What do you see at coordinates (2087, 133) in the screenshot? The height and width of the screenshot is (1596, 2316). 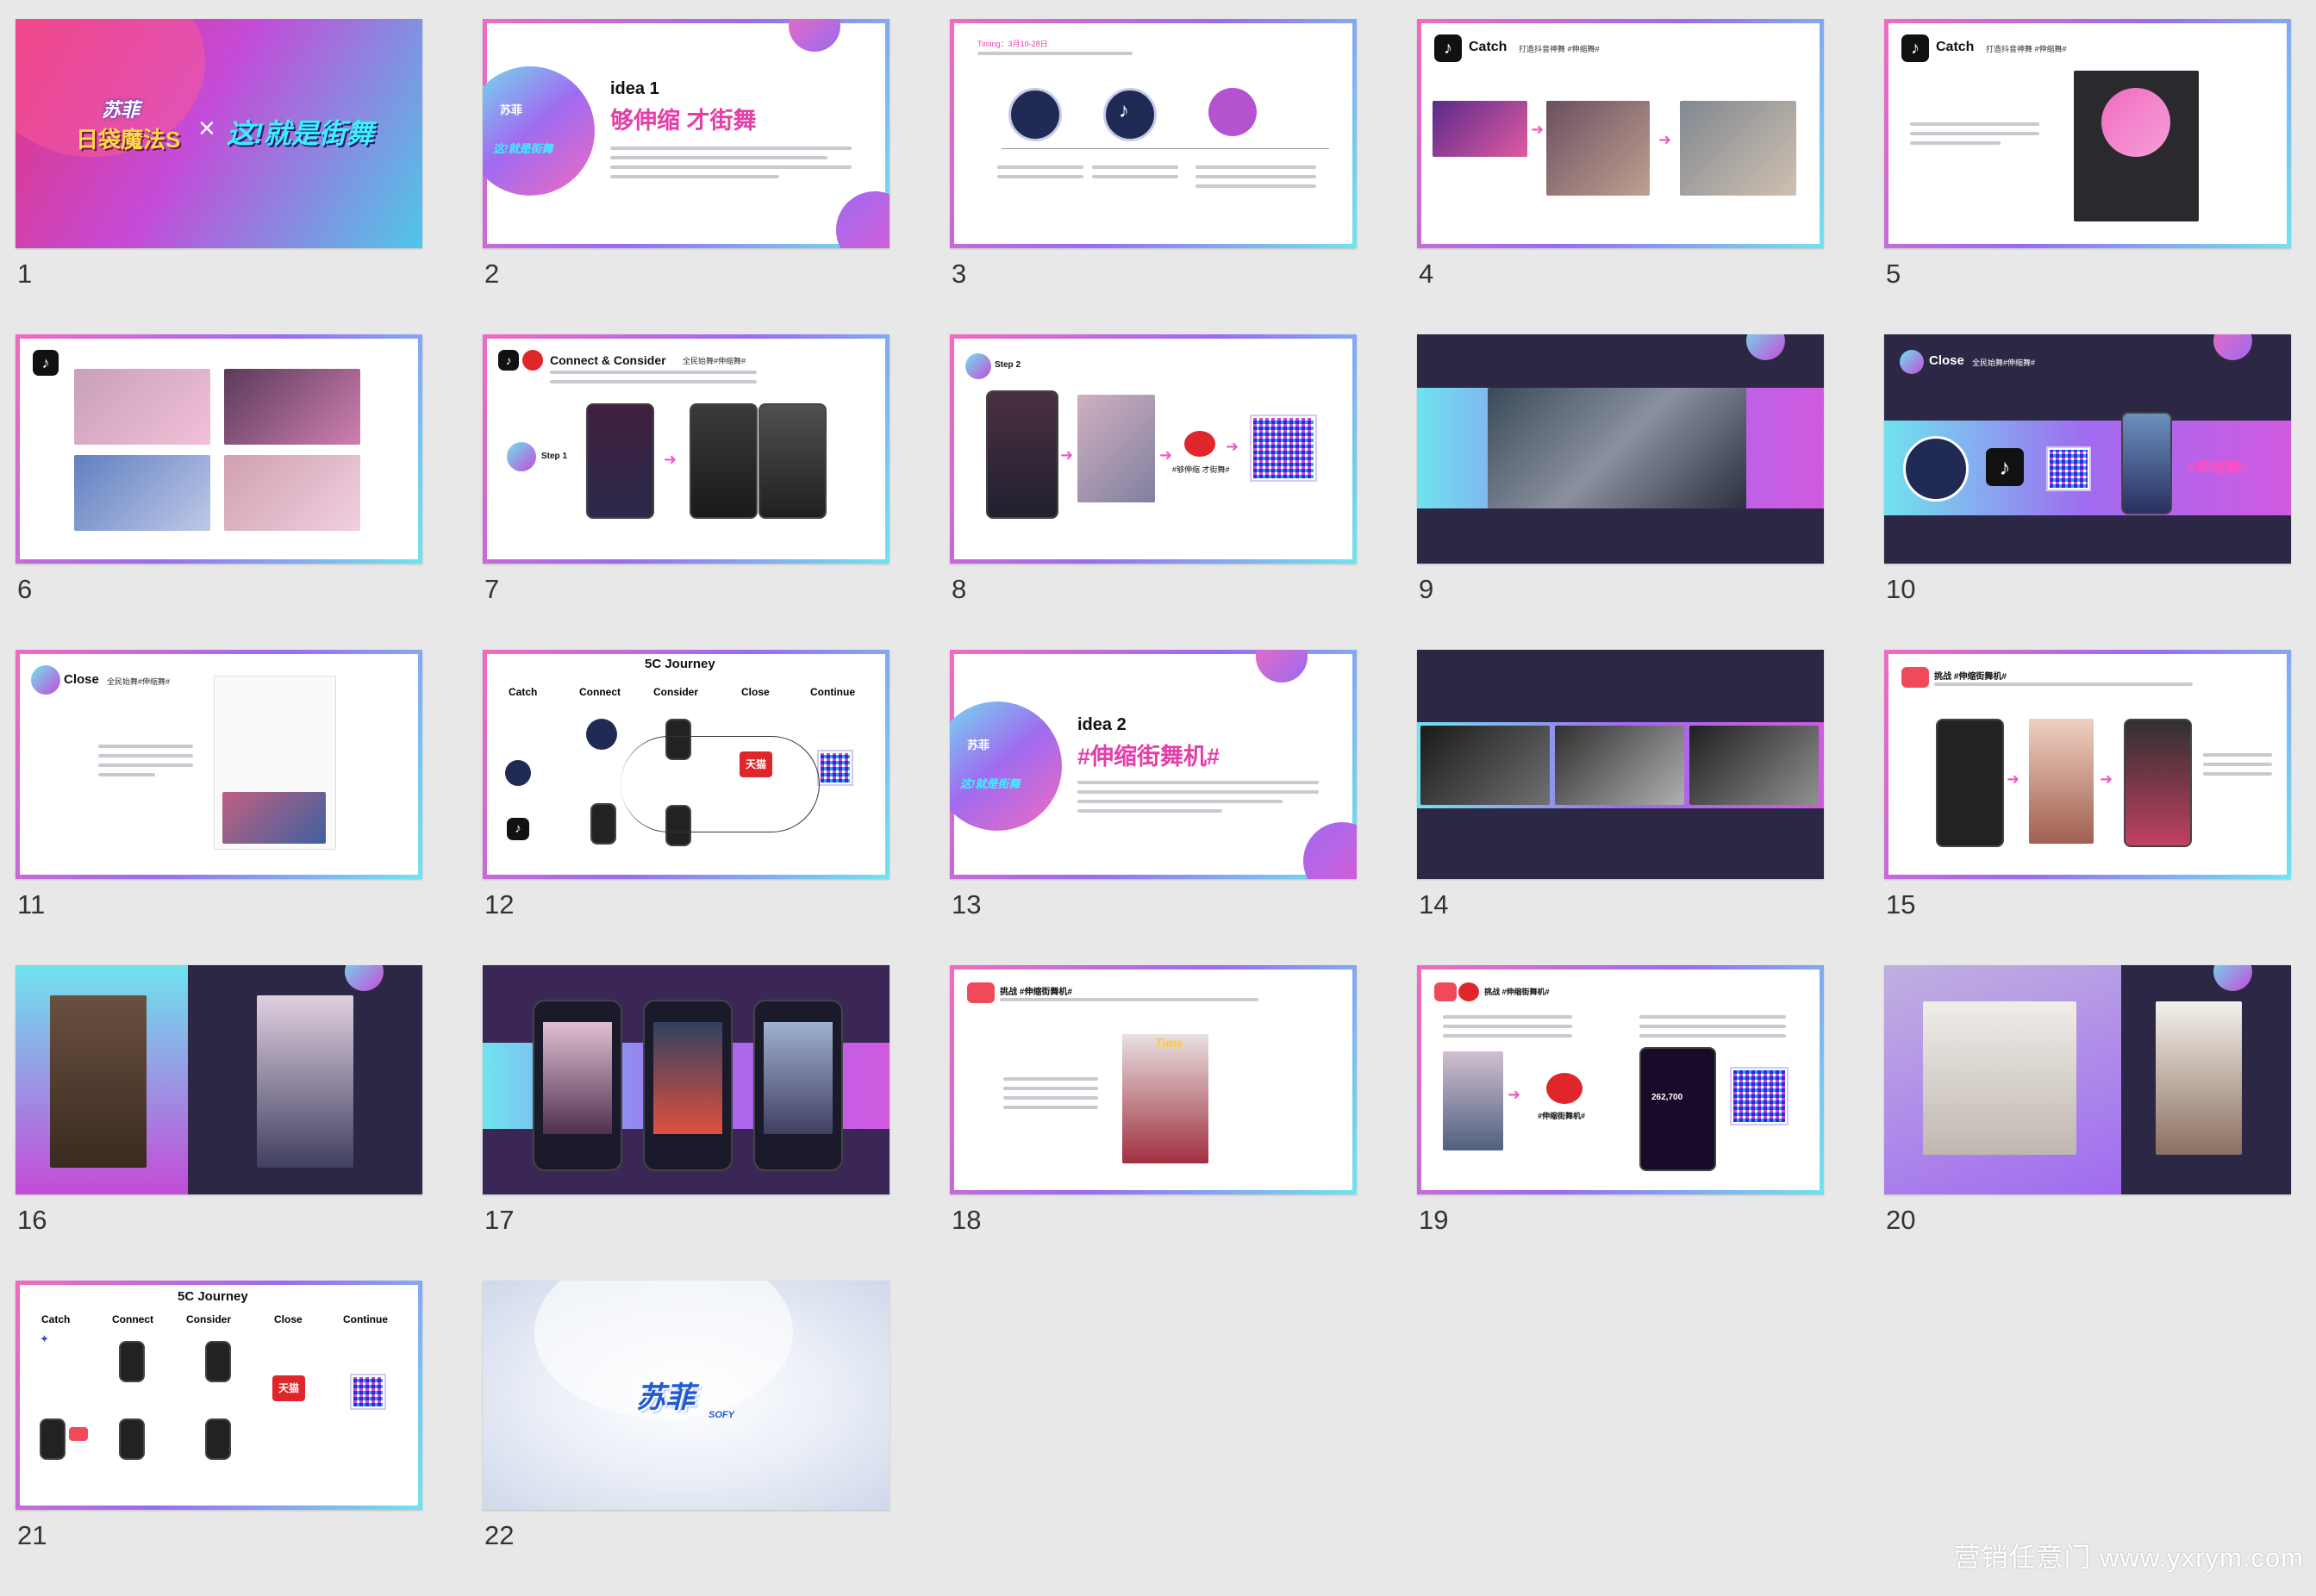 I see `slide-thumbnail-5: ♪ Catch 打造抖音神舞 #伸缩舞#` at bounding box center [2087, 133].